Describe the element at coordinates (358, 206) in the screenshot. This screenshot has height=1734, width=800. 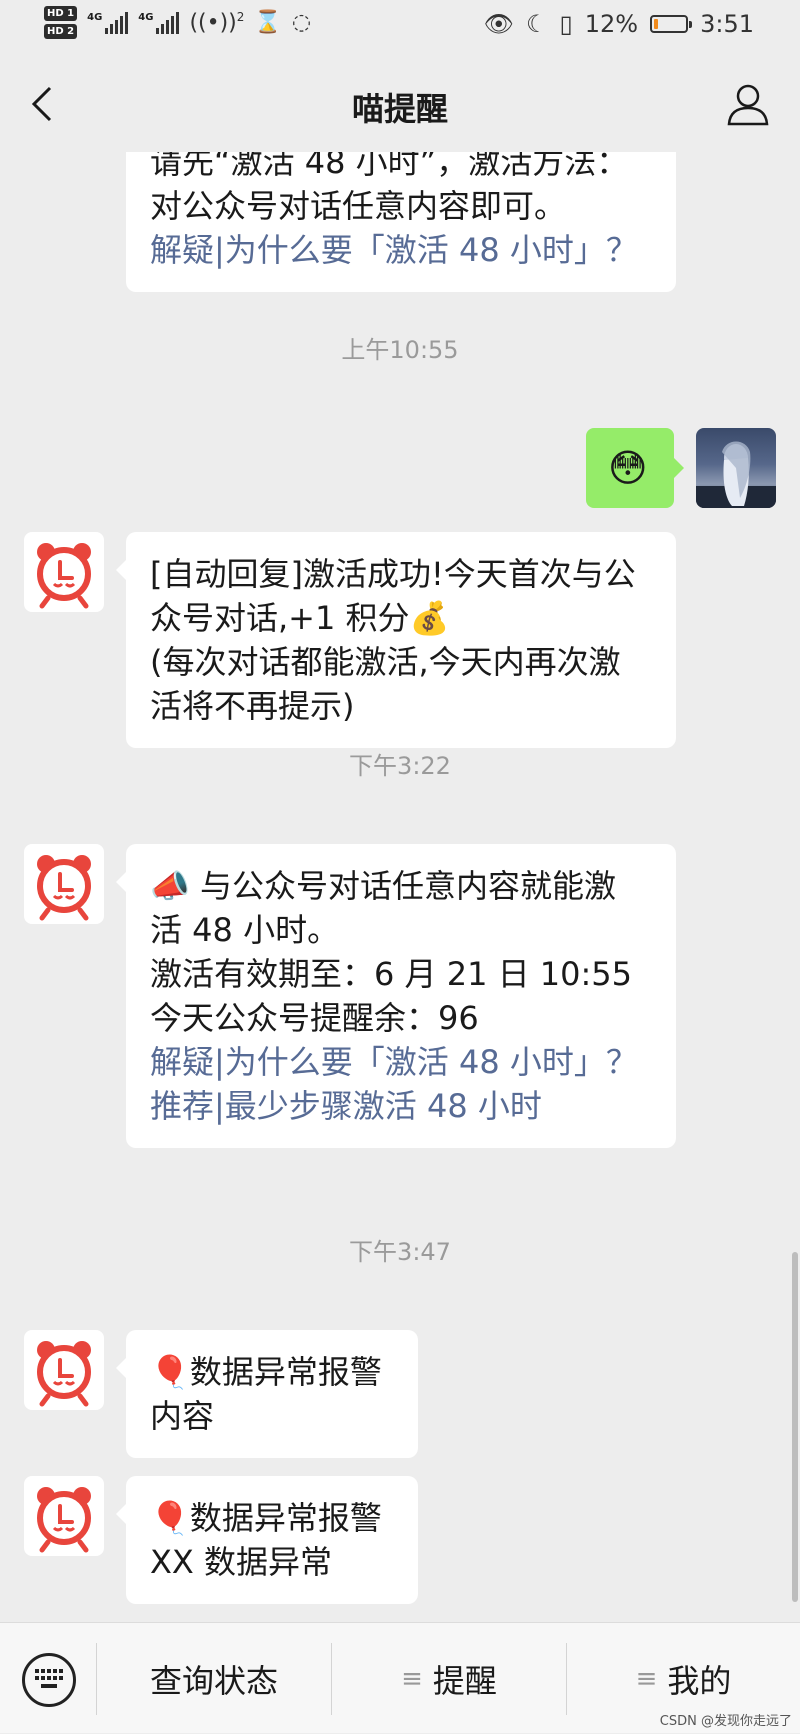
I see `message-text: 对公众号对话任意内容即可。` at that location.